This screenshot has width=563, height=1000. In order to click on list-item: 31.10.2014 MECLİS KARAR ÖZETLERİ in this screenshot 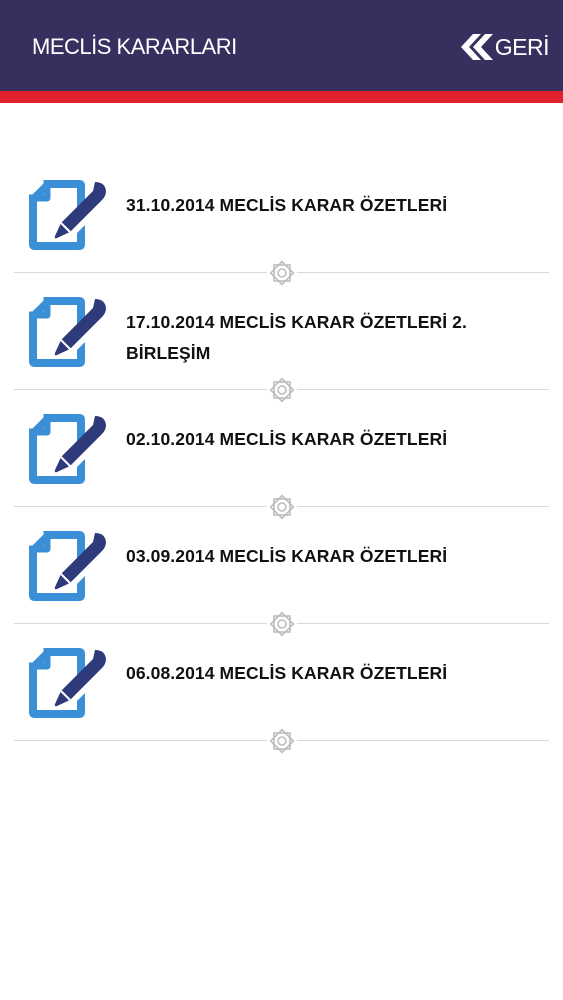, I will do `click(281, 221)`.